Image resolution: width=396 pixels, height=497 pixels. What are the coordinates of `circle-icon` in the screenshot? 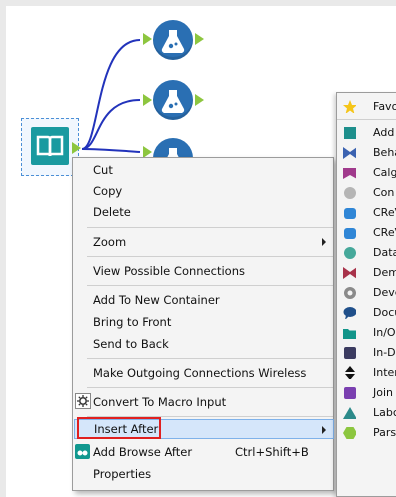 It's located at (350, 253).